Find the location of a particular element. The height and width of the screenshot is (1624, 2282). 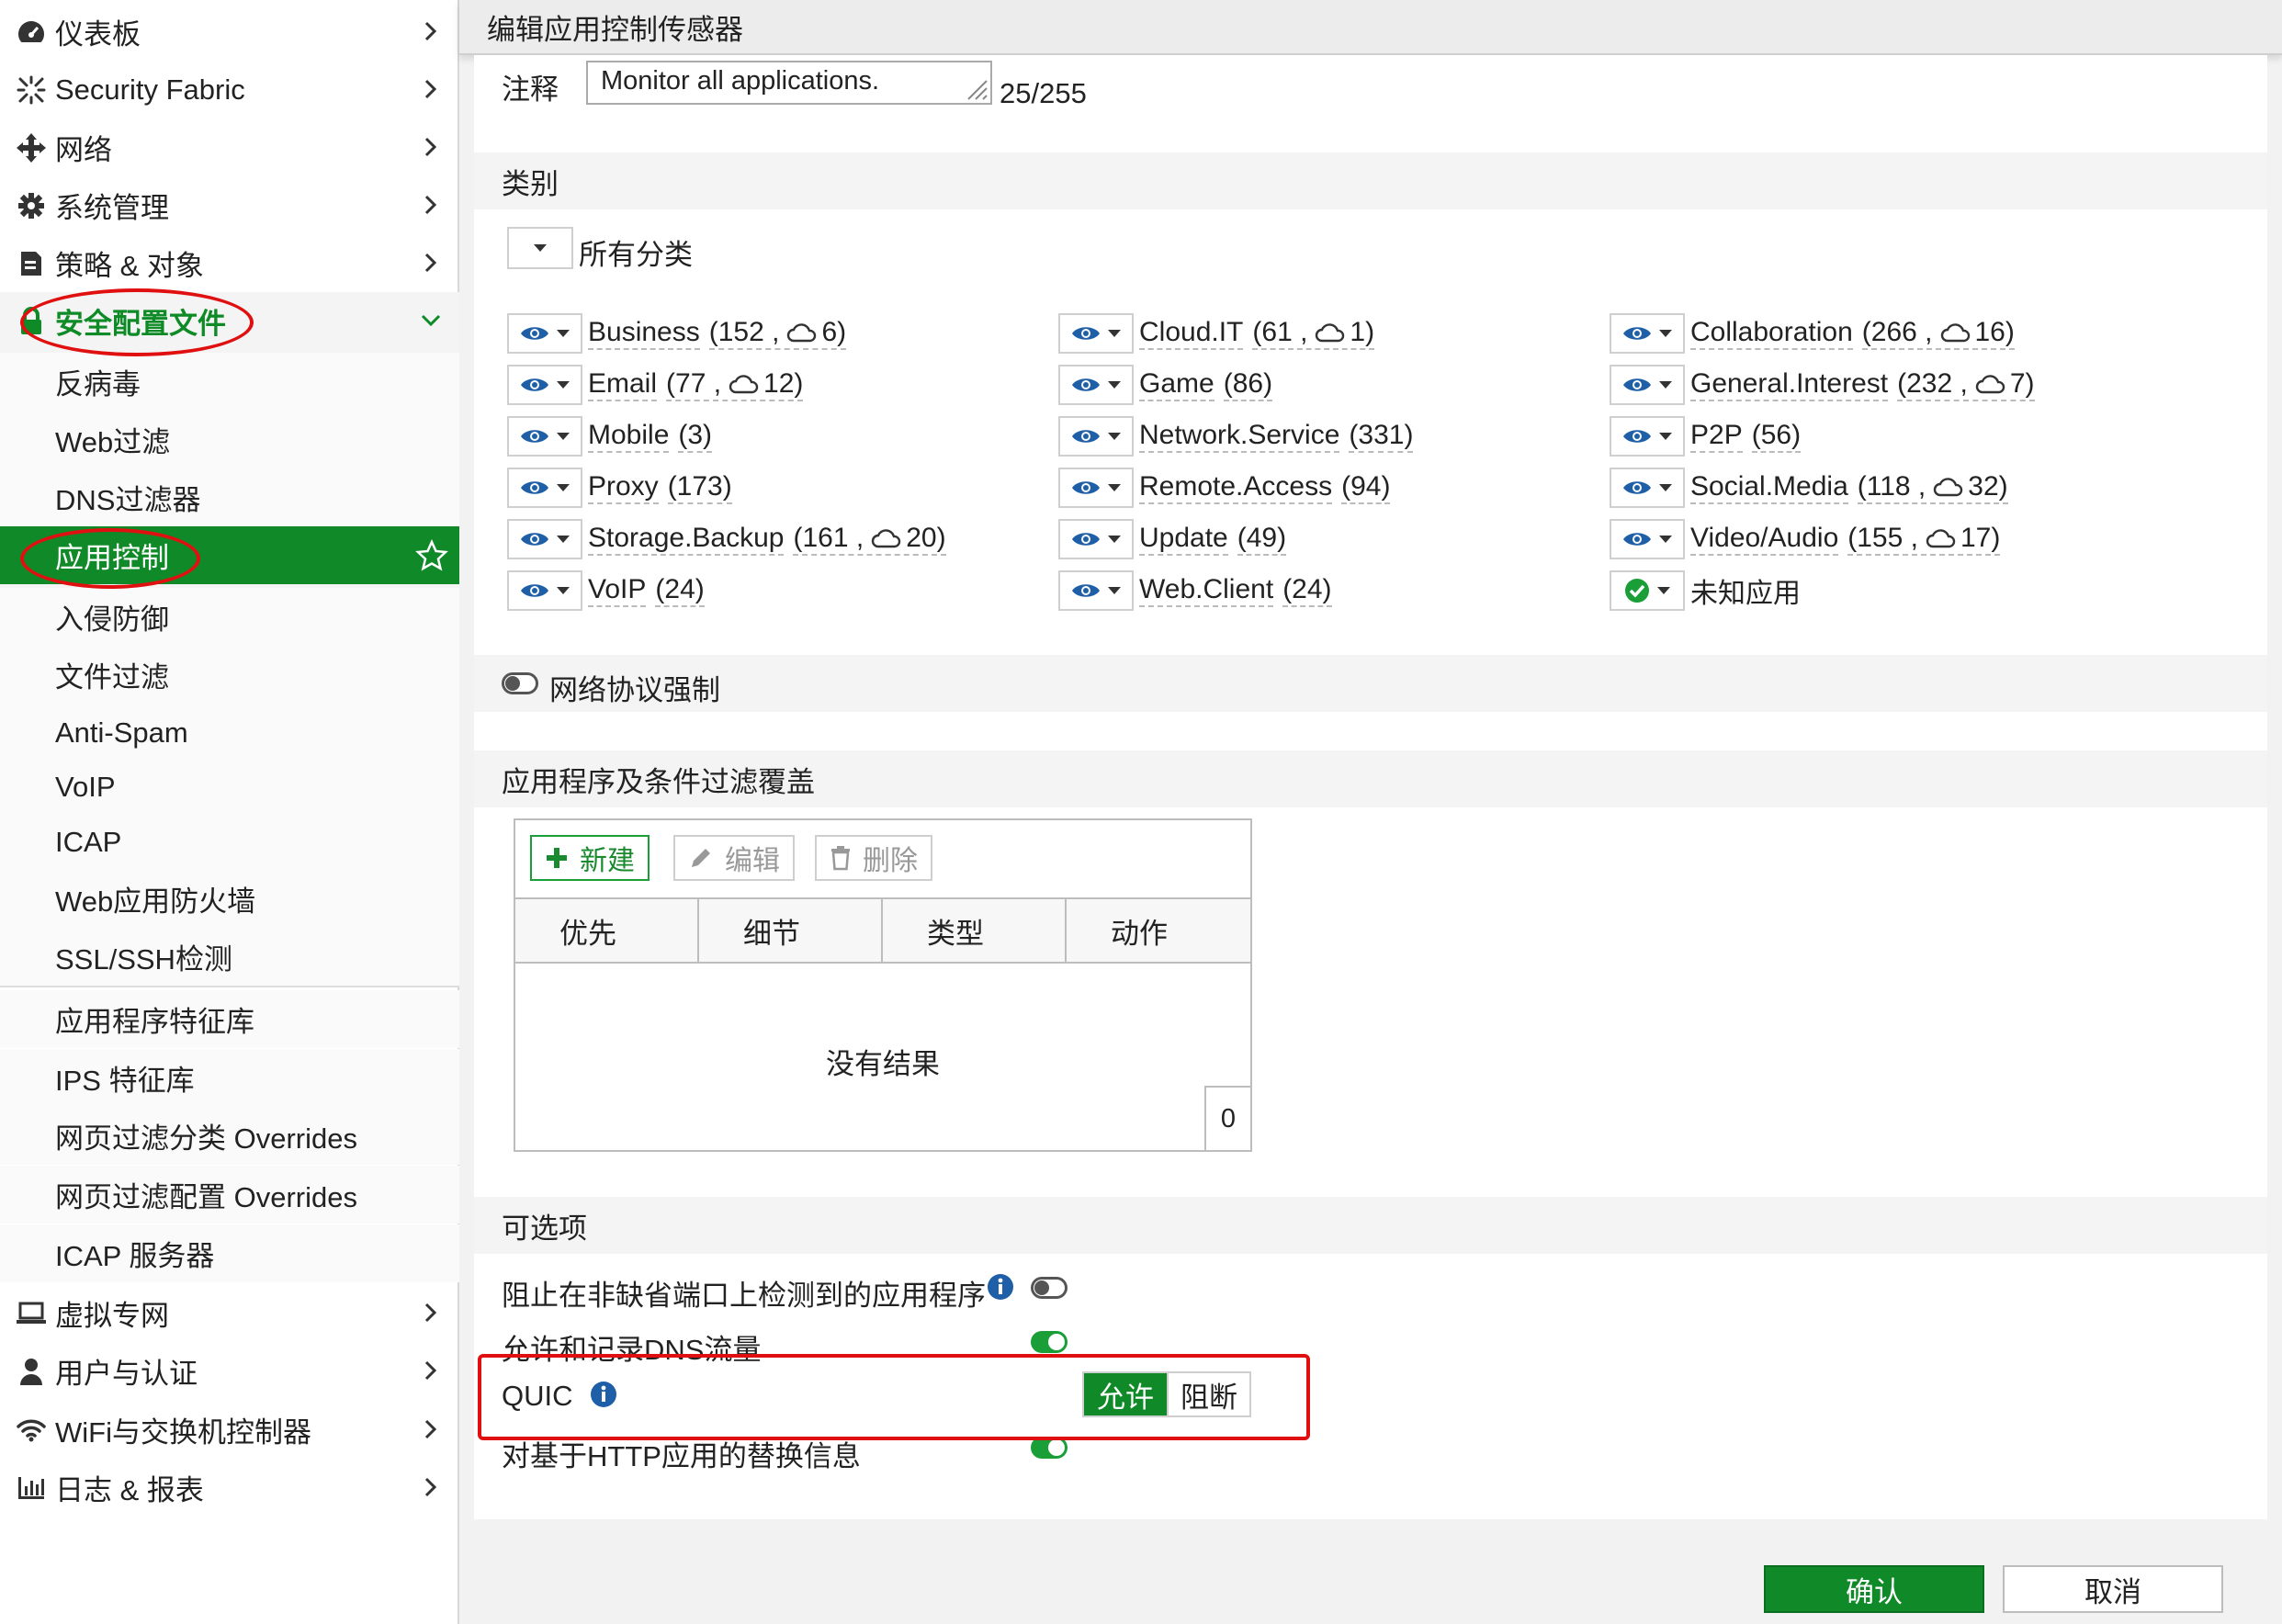

category-item: Business (152 , 6) is located at coordinates (677, 333).